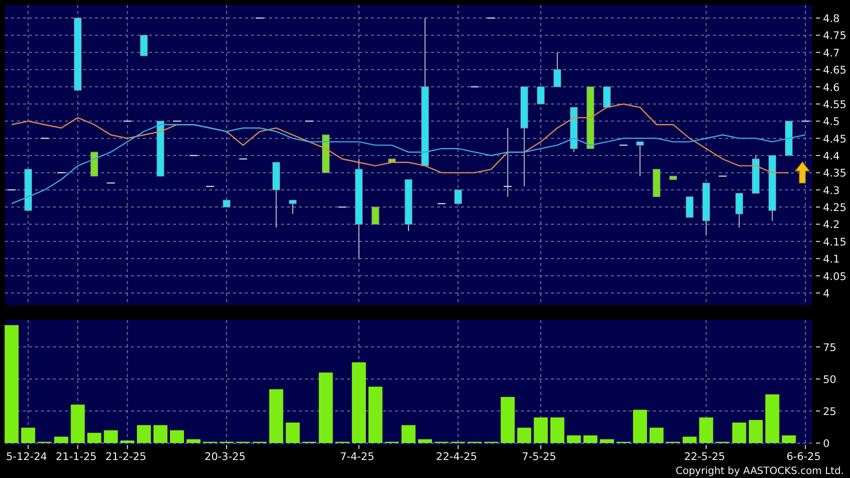 The width and height of the screenshot is (850, 478). I want to click on y-axis-label: 4.7, so click(831, 53).